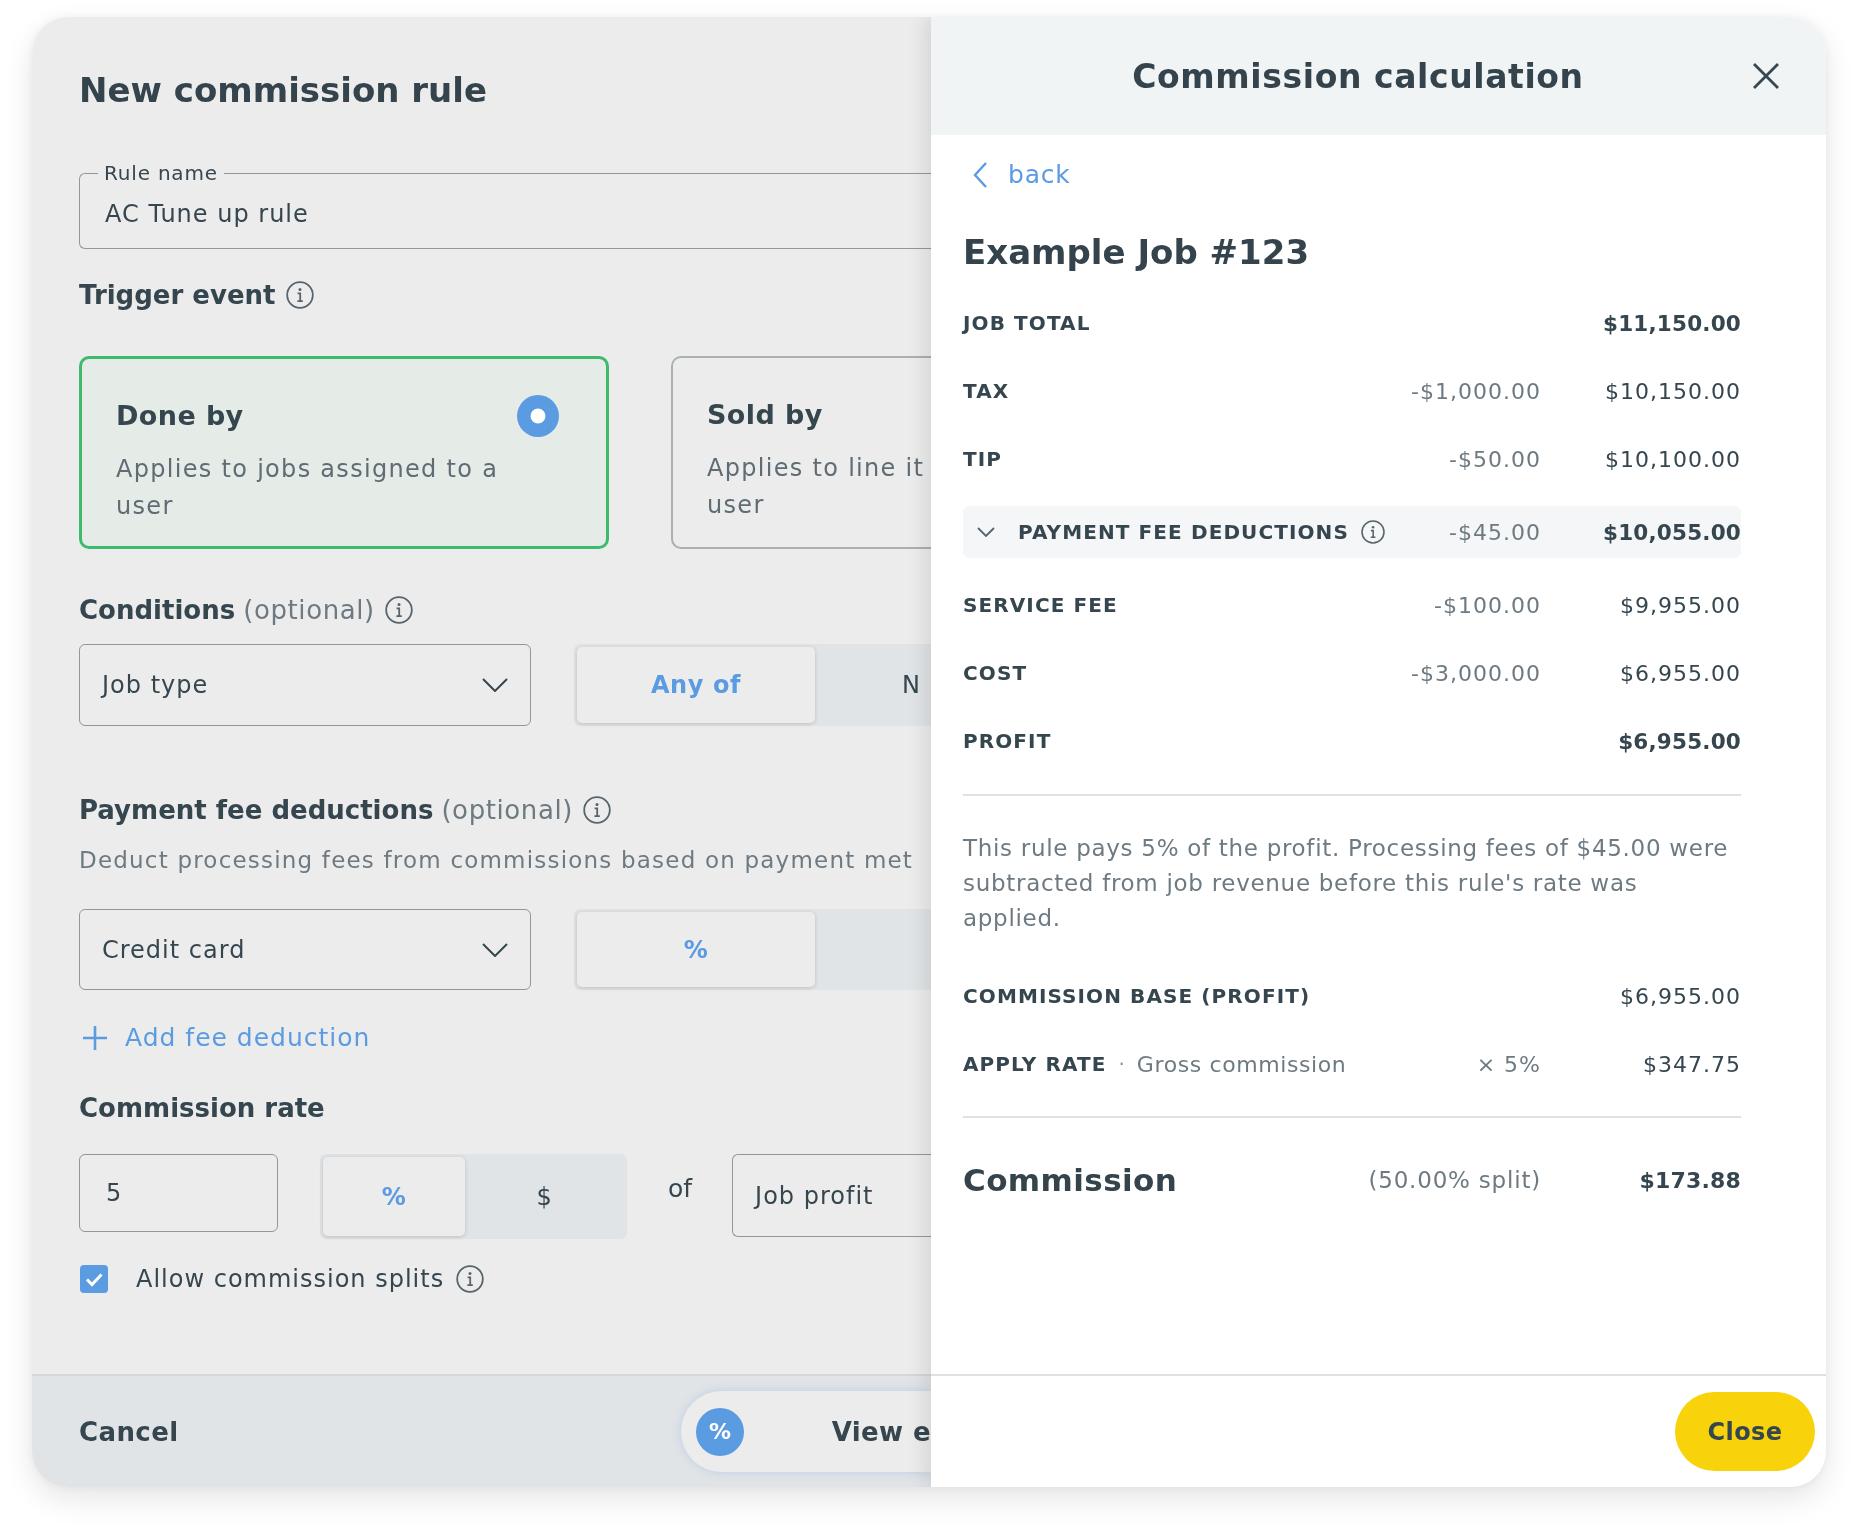  Describe the element at coordinates (1476, 391) in the screenshot. I see `deduction-amount: -$1,000.00` at that location.